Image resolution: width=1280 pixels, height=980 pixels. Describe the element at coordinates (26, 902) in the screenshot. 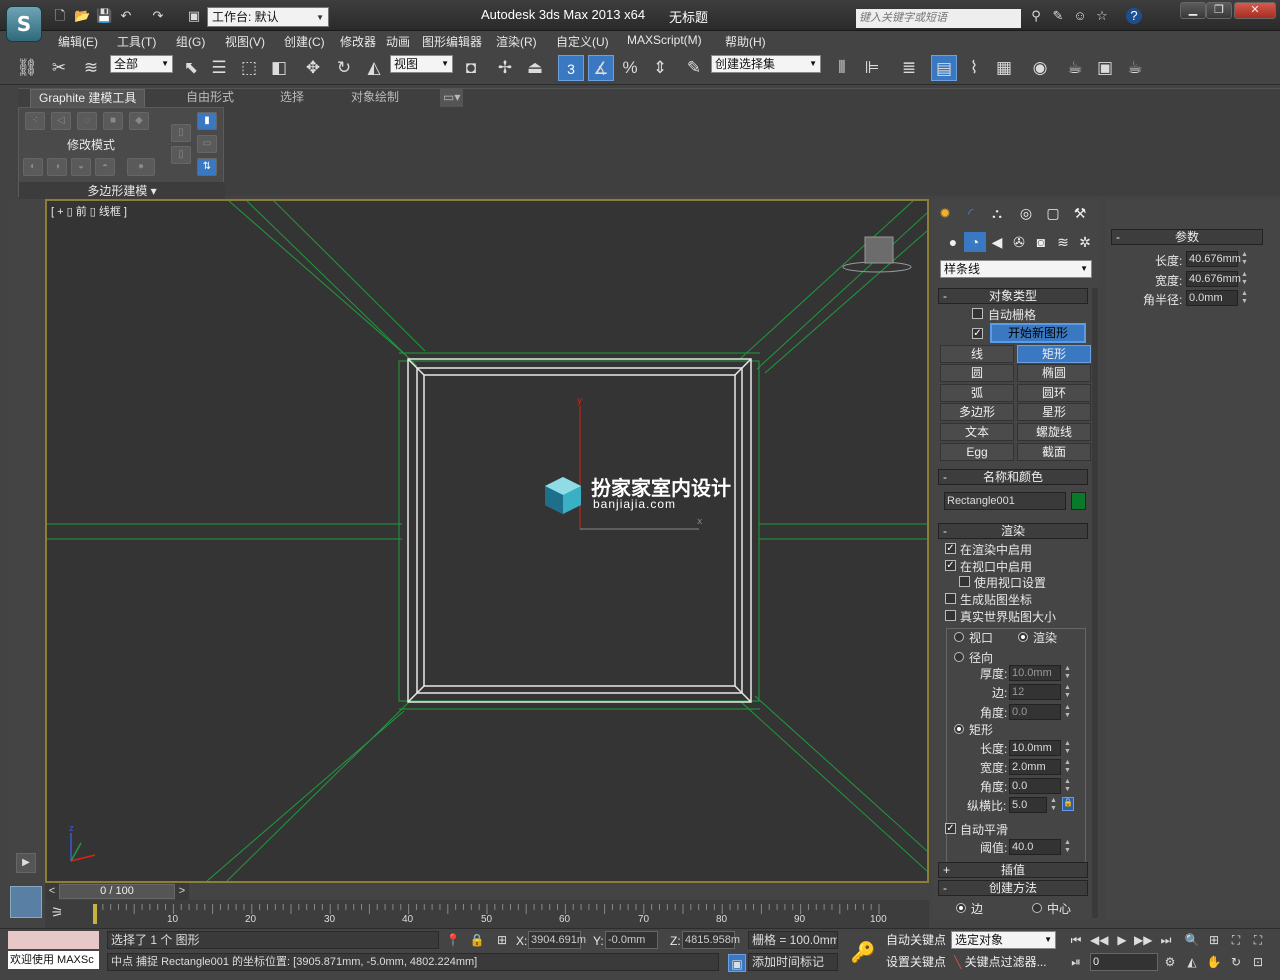

I see `mini-listener-icon` at that location.